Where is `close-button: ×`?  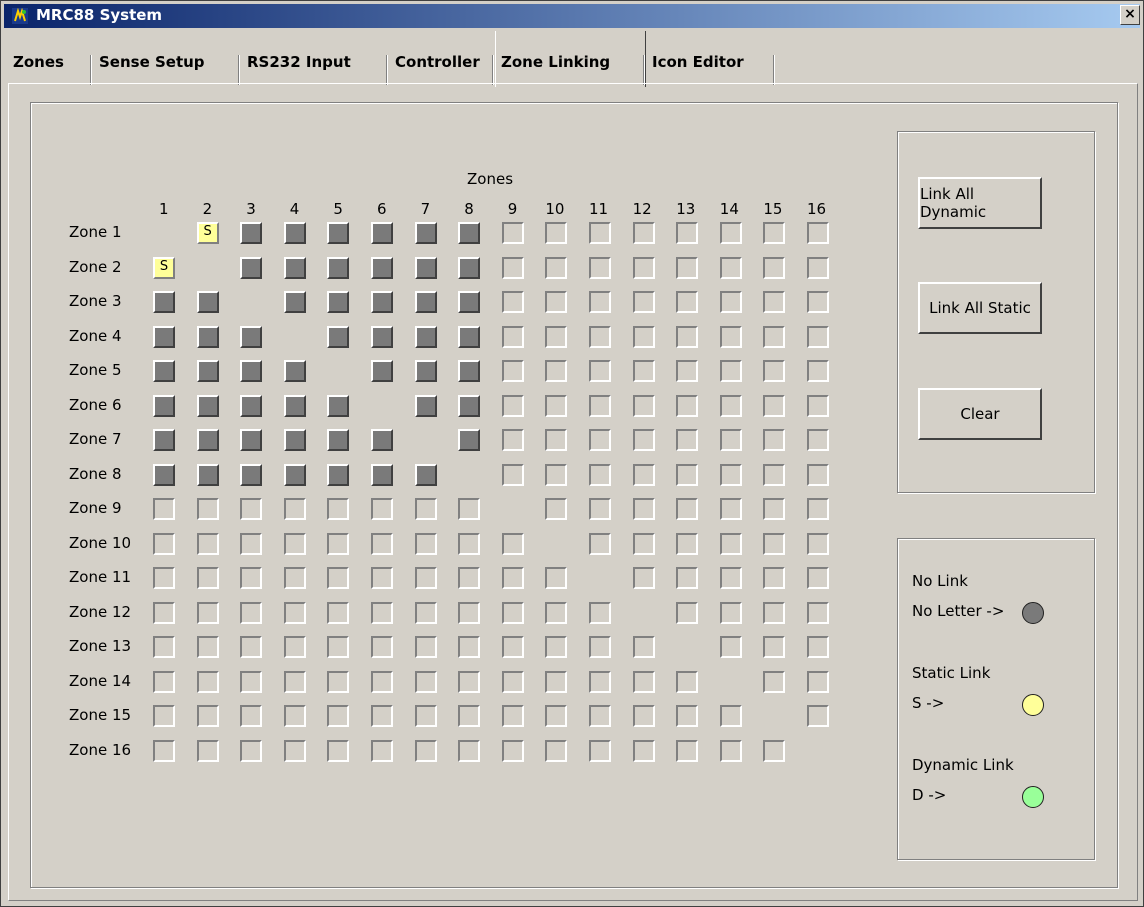
close-button: × is located at coordinates (1130, 15).